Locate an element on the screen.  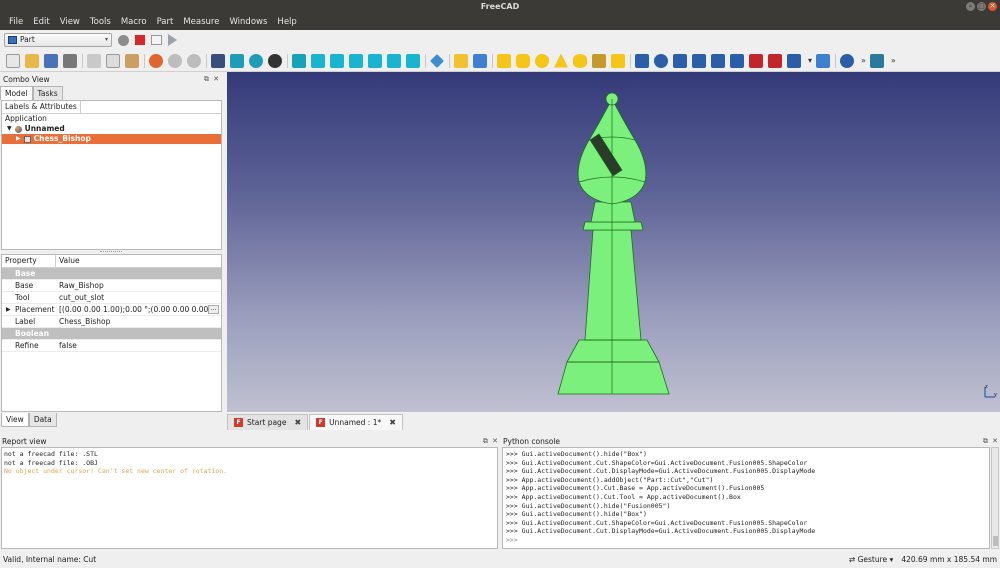
right-view-icon is located at coordinates (356, 60).